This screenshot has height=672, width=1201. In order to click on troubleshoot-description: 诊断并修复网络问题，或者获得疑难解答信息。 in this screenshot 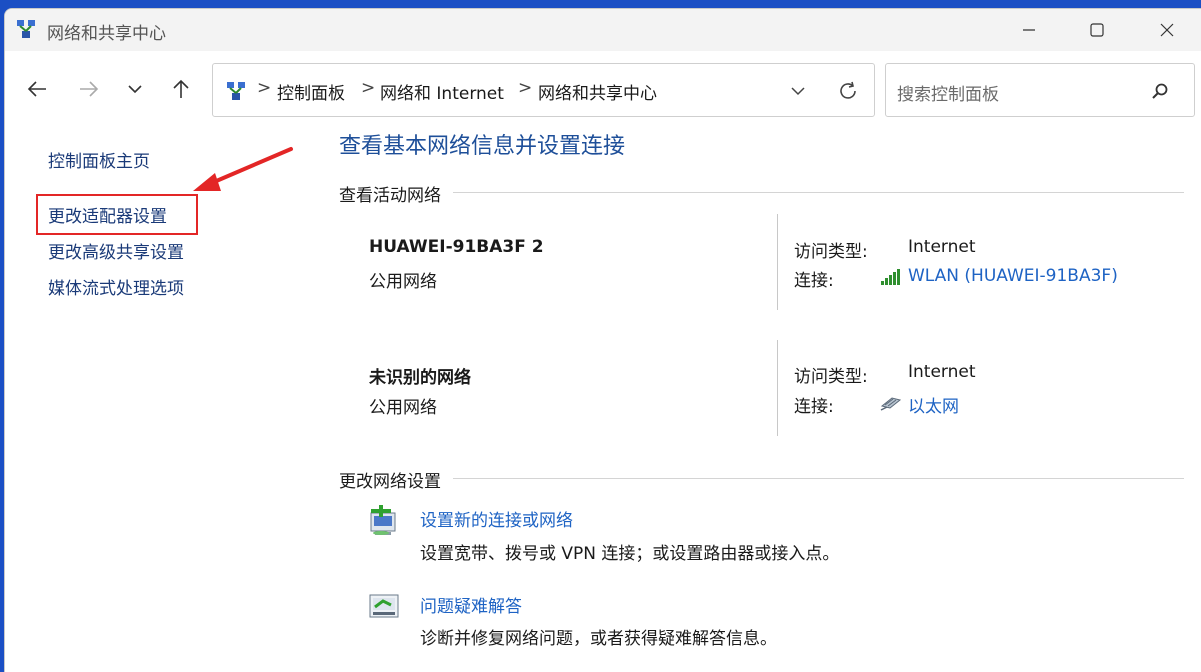, I will do `click(598, 639)`.